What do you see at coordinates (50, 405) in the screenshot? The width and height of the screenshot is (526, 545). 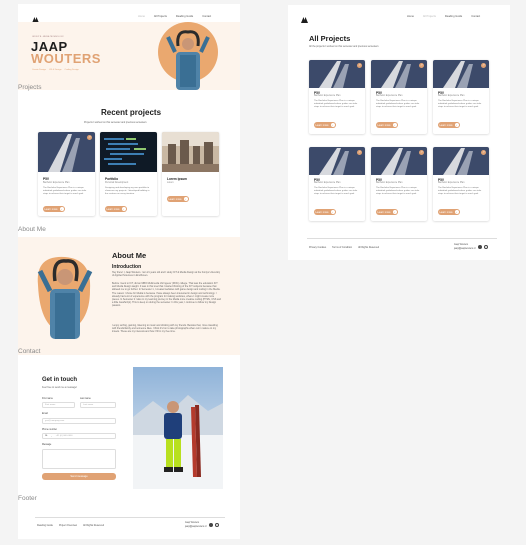 I see `first-name-placeholder: First name` at bounding box center [50, 405].